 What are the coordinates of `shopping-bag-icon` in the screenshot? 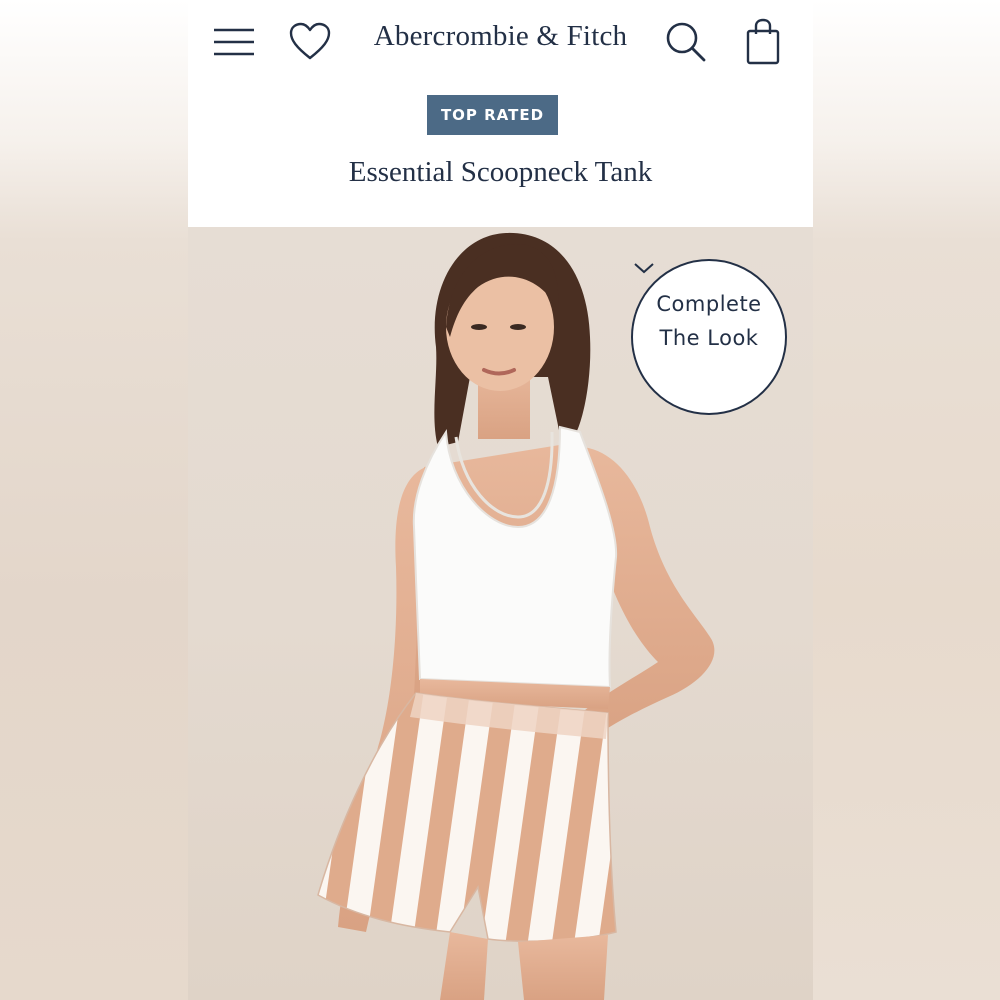 It's located at (764, 42).